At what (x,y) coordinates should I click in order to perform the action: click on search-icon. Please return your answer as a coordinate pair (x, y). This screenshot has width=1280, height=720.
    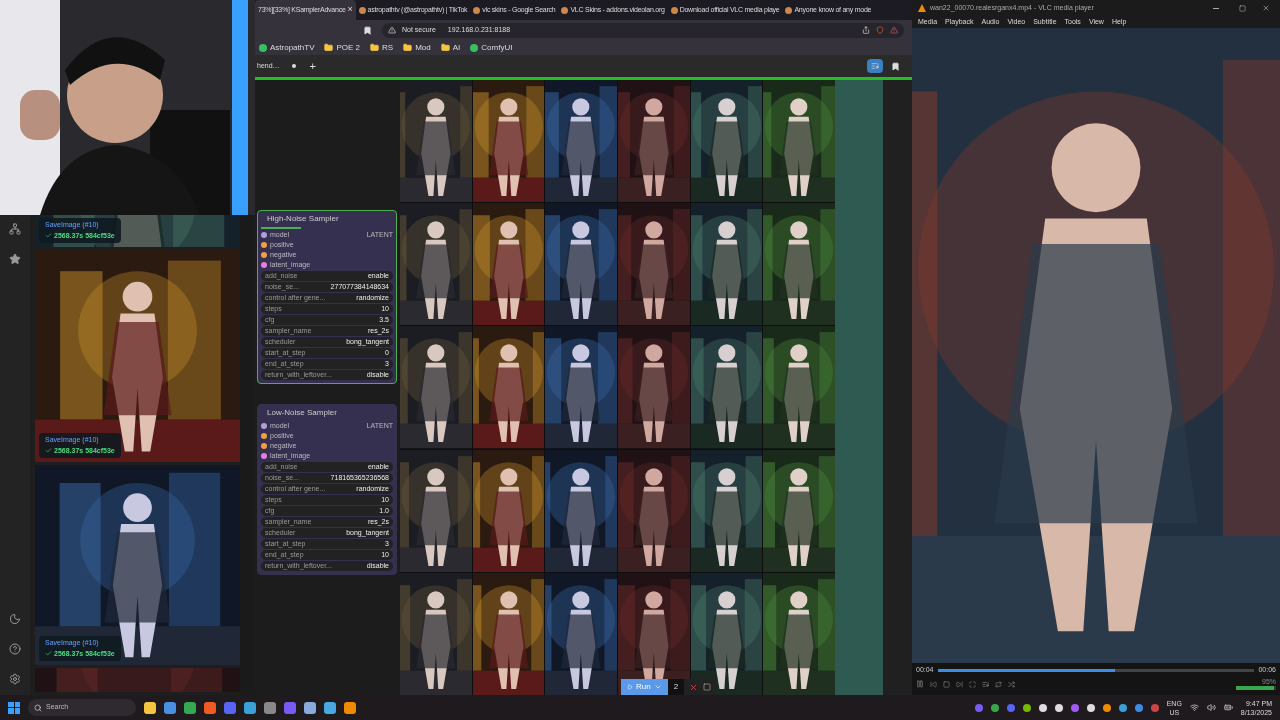
    Looking at the image, I should click on (38, 707).